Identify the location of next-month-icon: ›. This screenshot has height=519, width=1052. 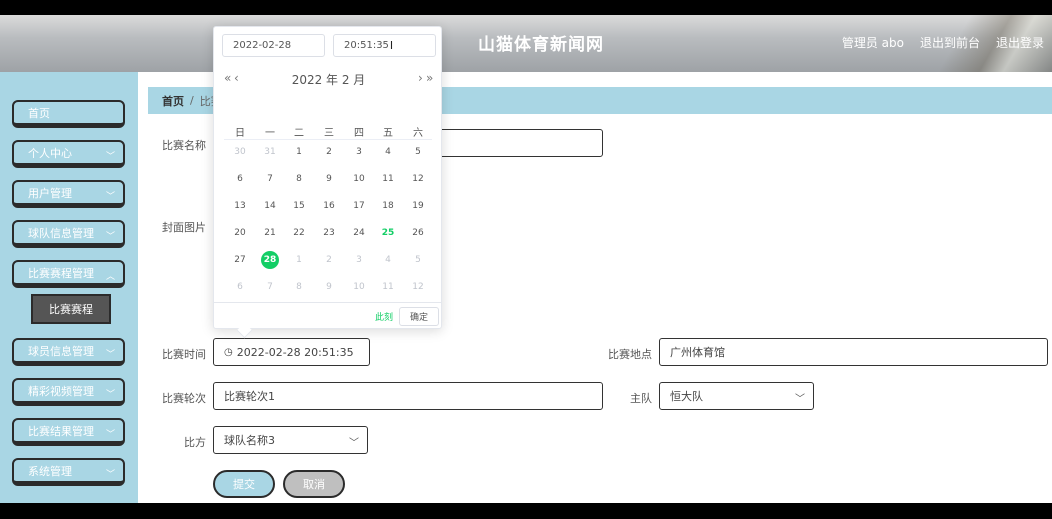
(420, 78).